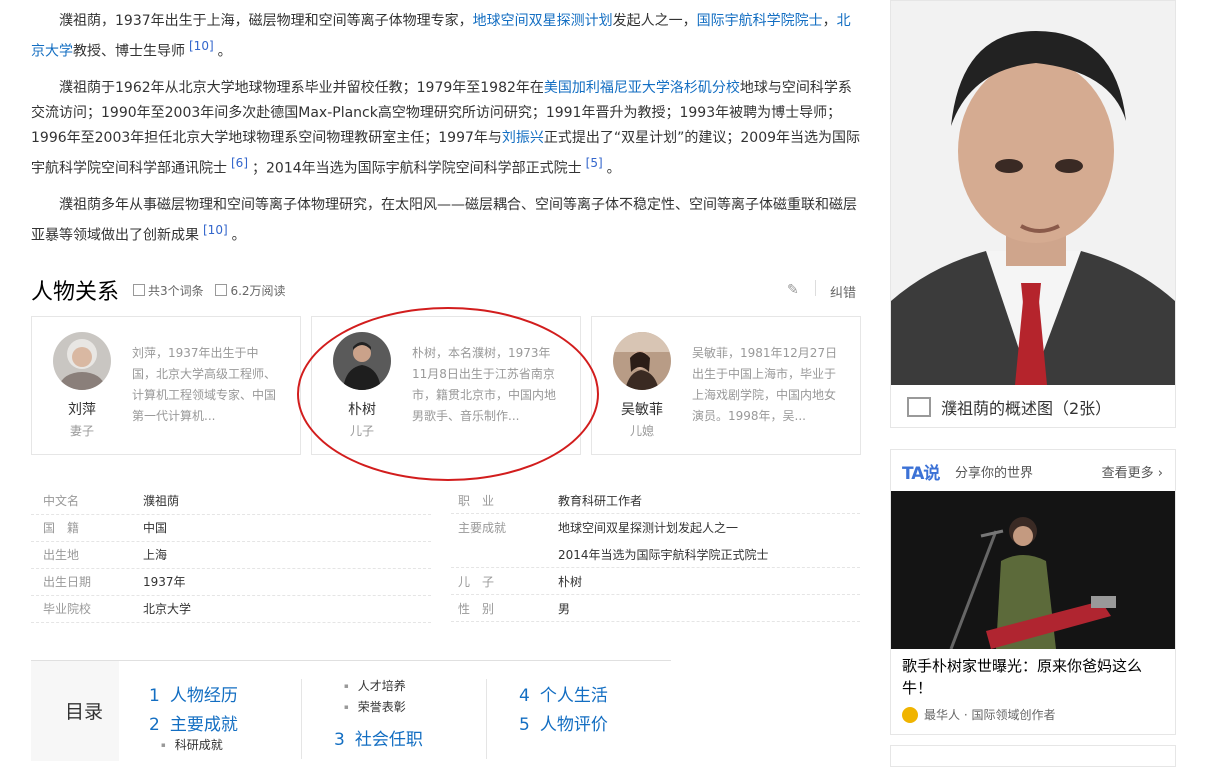 Image resolution: width=1210 pixels, height=767 pixels. Describe the element at coordinates (193, 693) in the screenshot. I see `toc-item-1: 1 人物经历` at that location.